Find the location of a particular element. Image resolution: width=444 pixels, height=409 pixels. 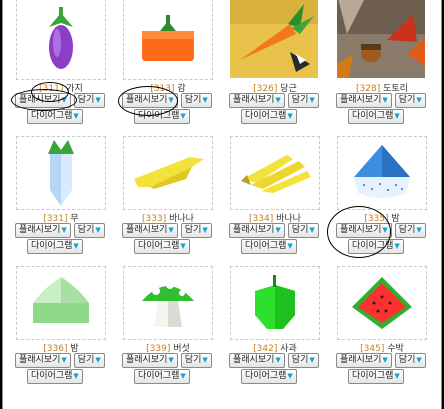

item-card: [333] 바나나 플래시보기 ▼ 담기 ▼ 다이어그램 ▼ is located at coordinates (168, 194).